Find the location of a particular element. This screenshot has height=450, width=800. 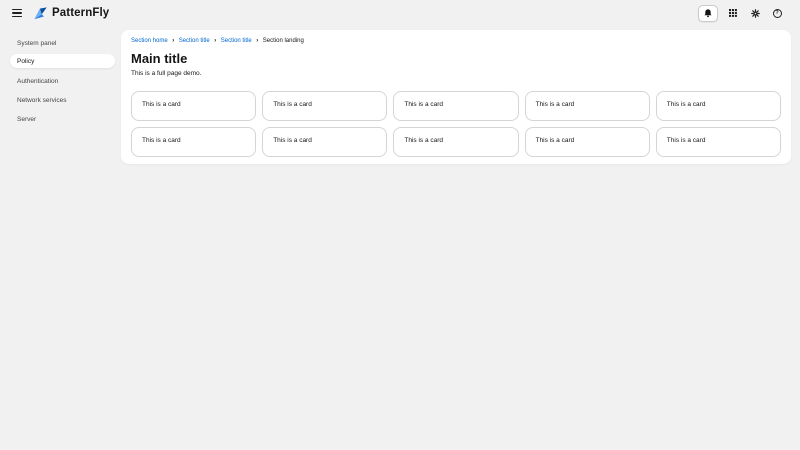

grid-icon is located at coordinates (733, 13).